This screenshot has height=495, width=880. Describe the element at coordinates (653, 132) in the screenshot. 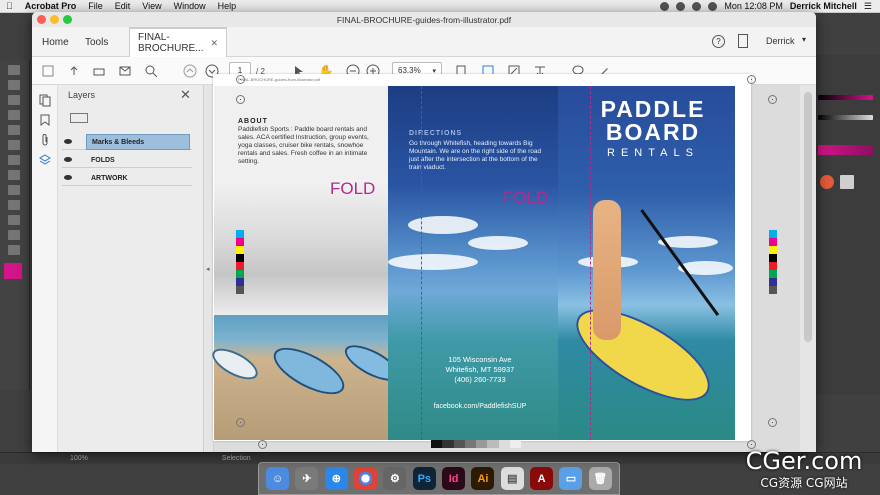

I see `title-line-board: BOARD` at that location.